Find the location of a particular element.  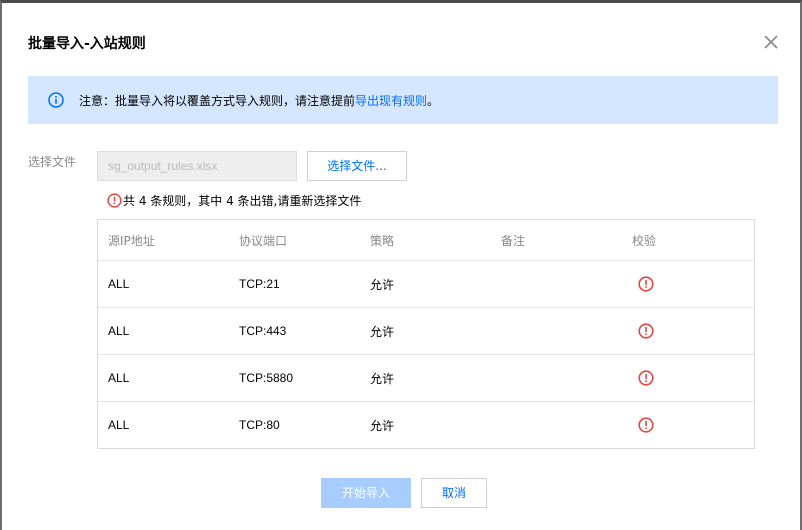

close-icon is located at coordinates (771, 42).